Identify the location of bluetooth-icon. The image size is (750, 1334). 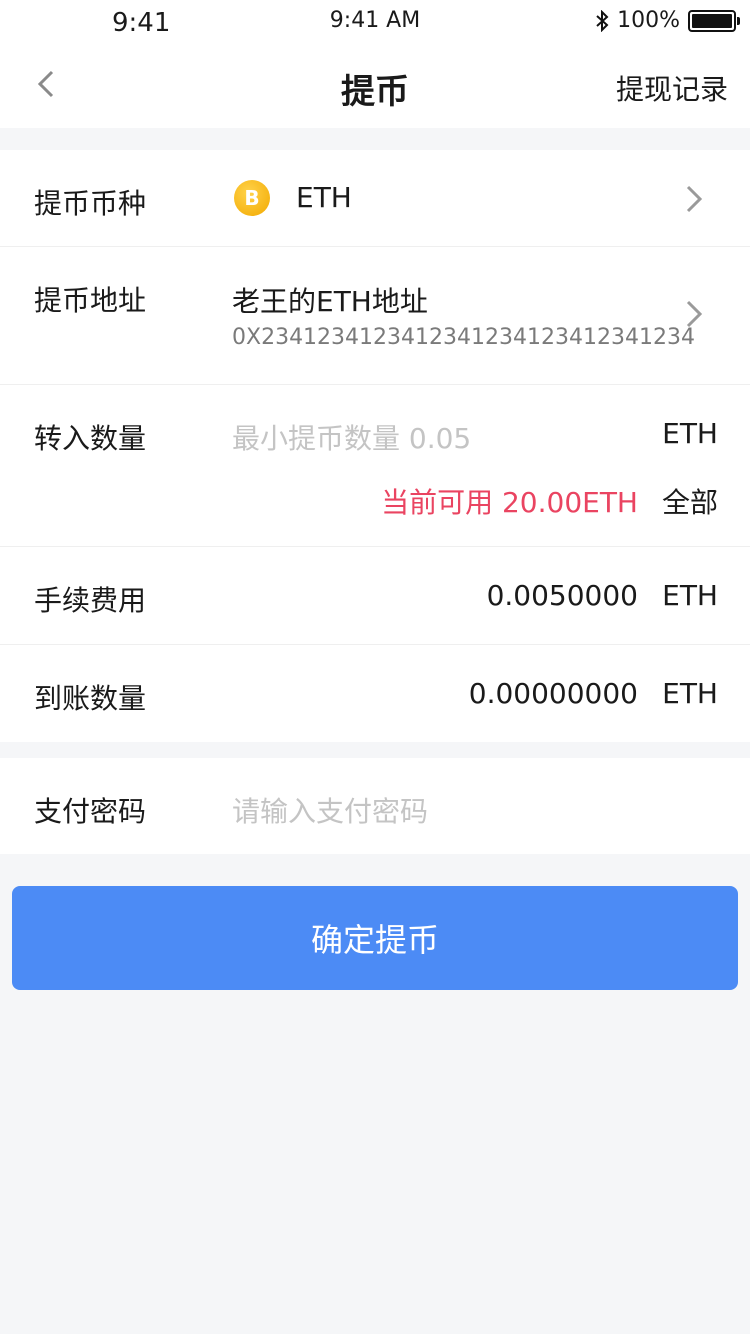
(602, 20).